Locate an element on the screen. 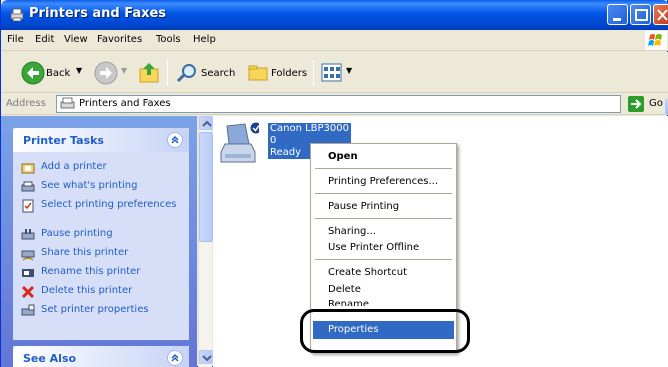 This screenshot has height=367, width=668. see-also-panel: See Also is located at coordinates (101, 356).